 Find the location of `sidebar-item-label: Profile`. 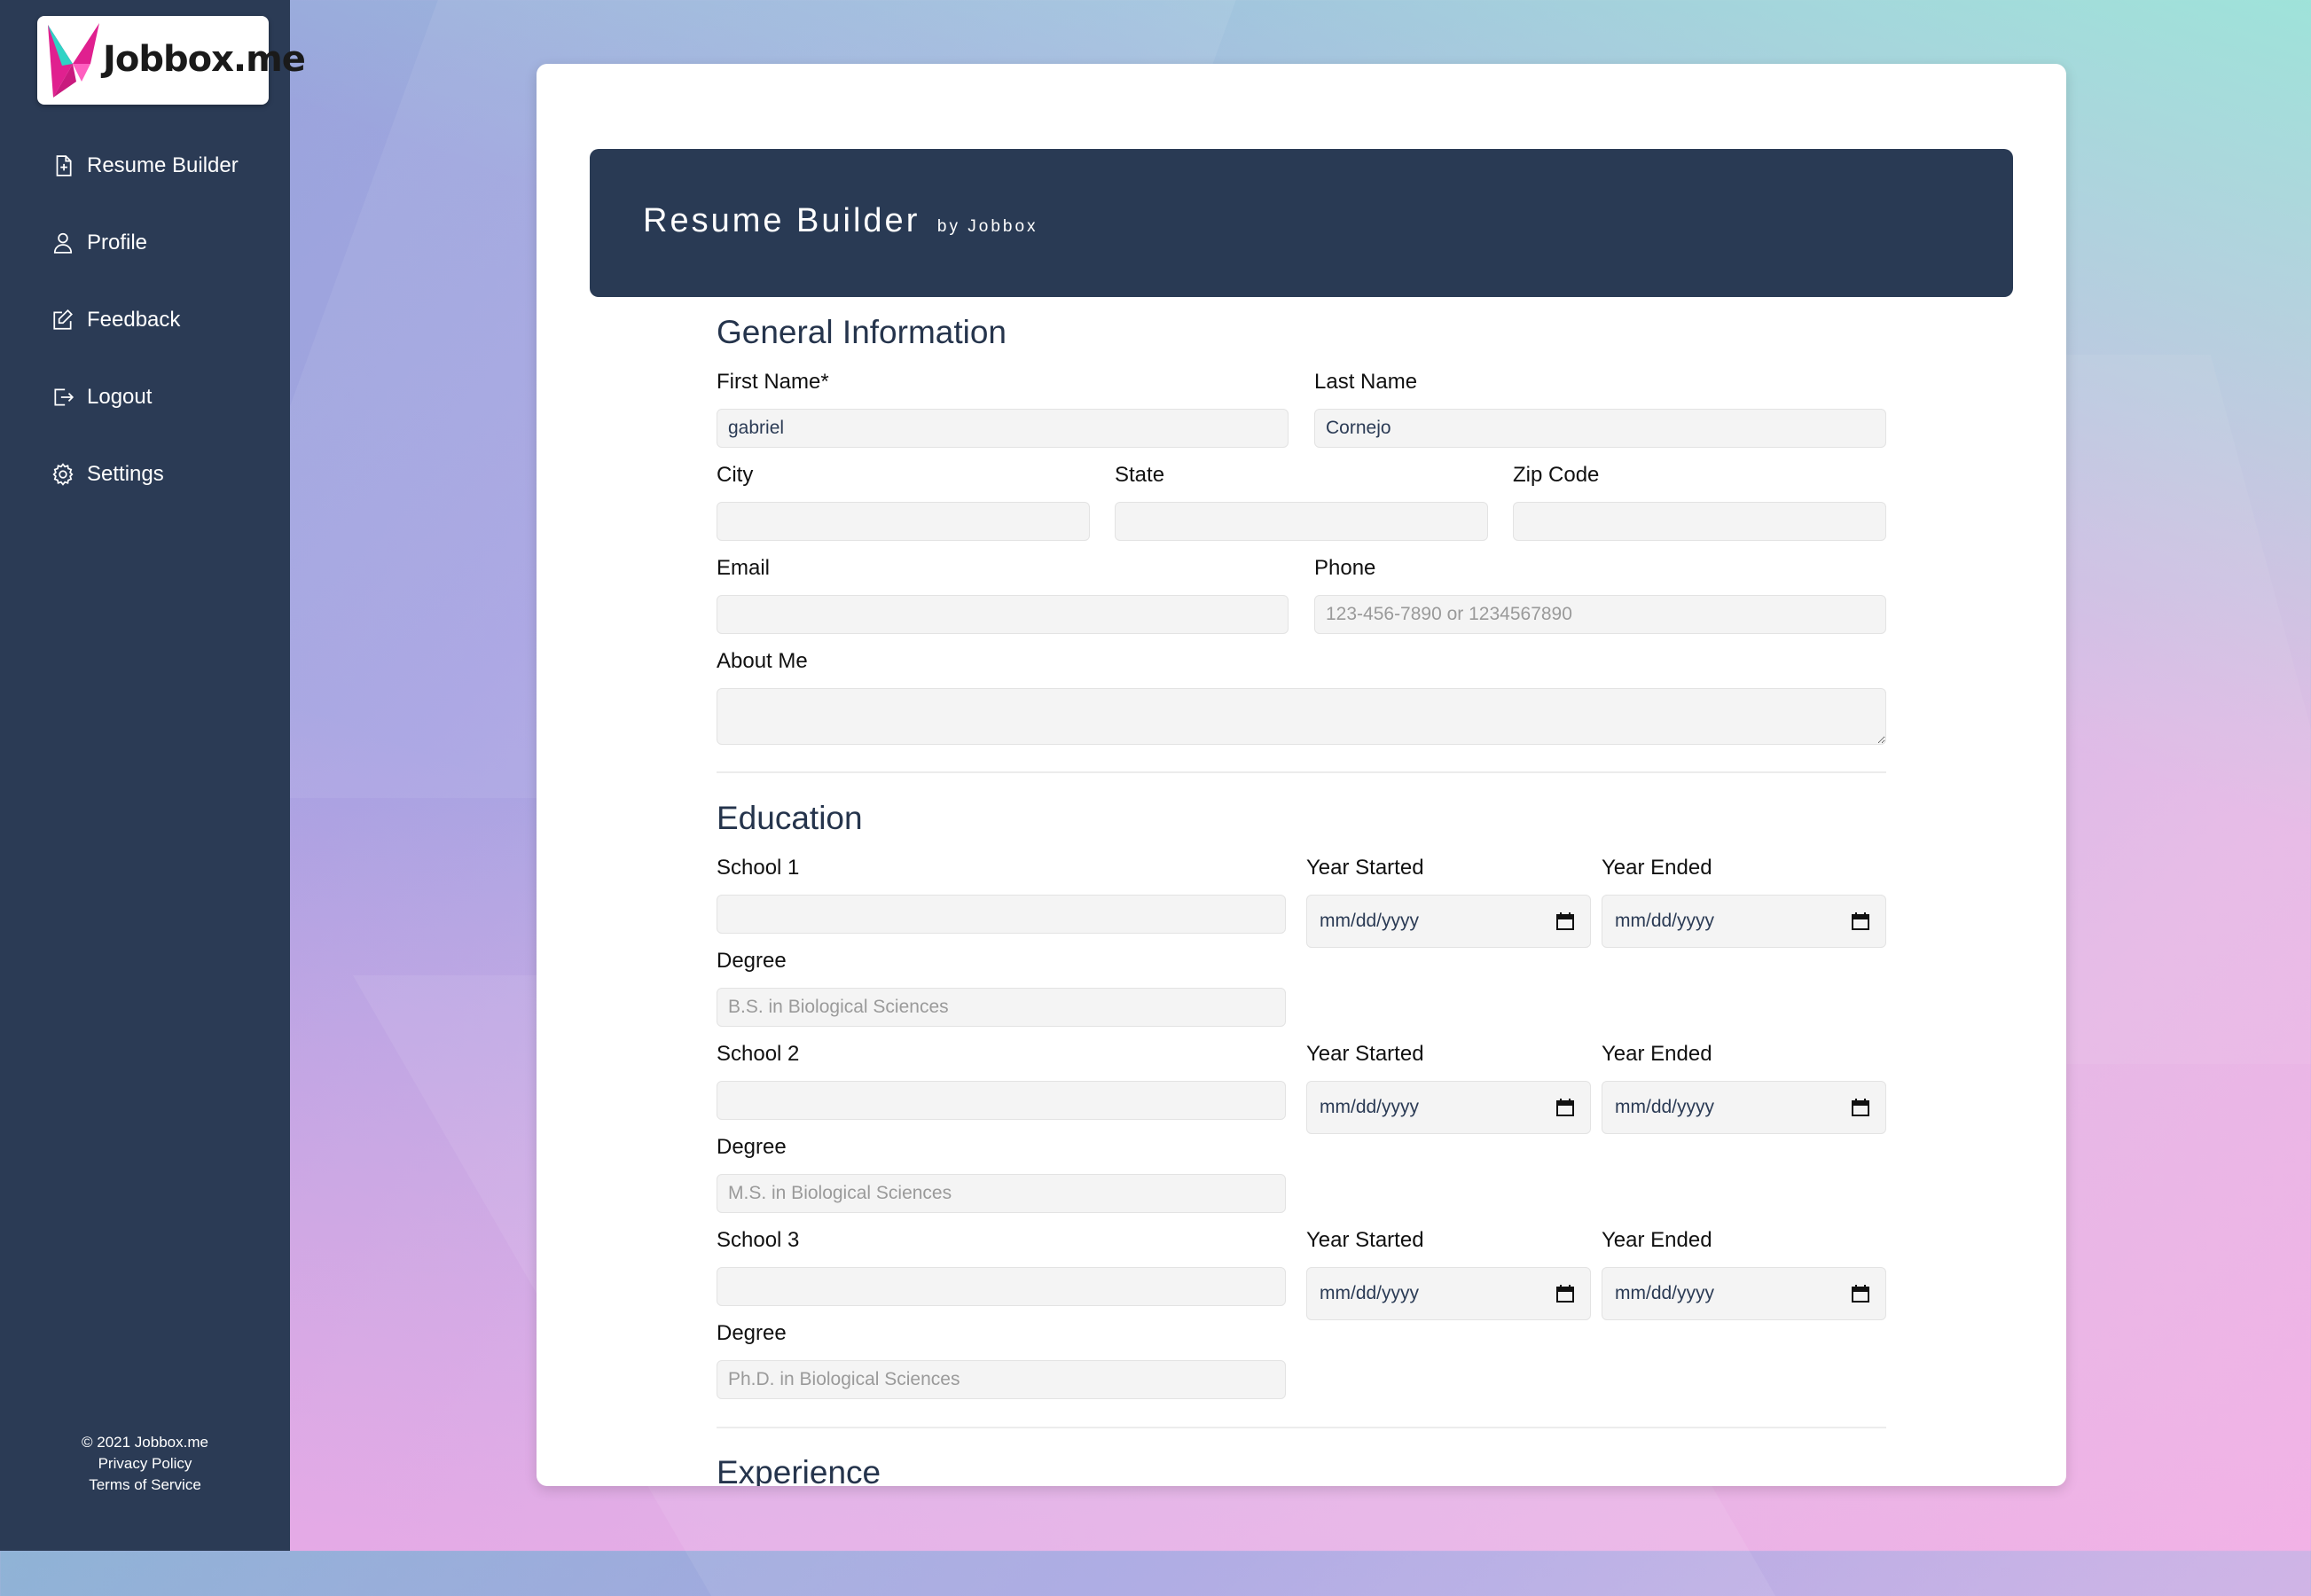

sidebar-item-label: Profile is located at coordinates (117, 242).